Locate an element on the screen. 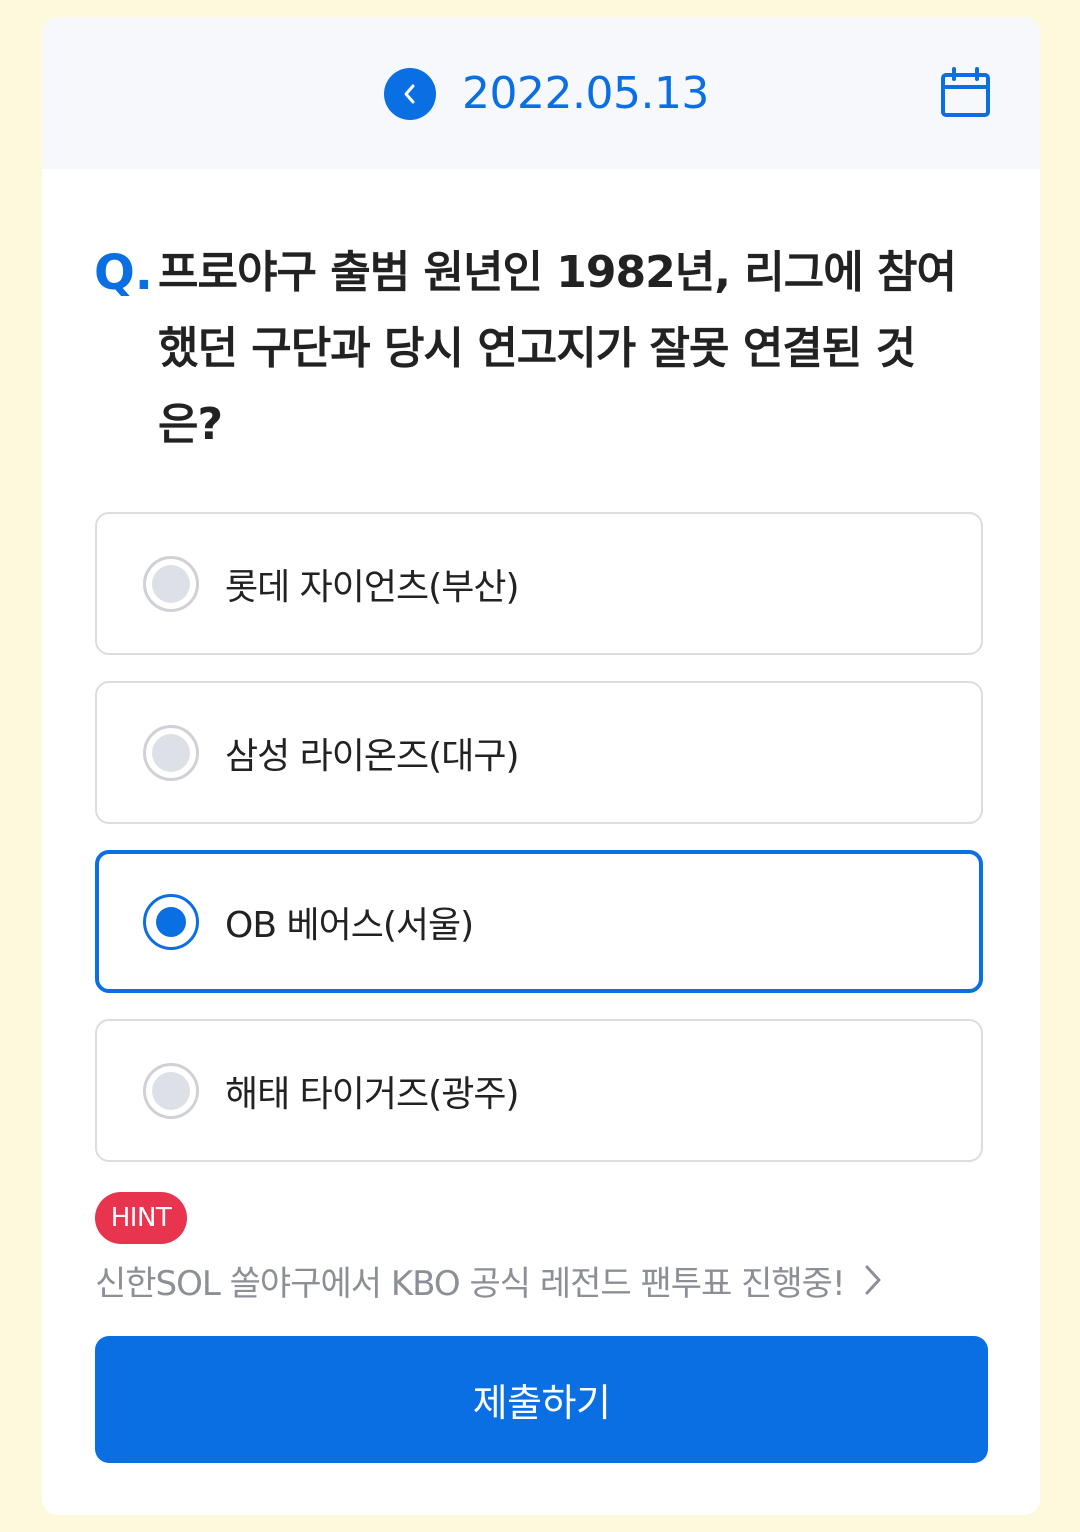 This screenshot has height=1532, width=1080. option-4: 해태 타이거즈(광주) is located at coordinates (539, 1090).